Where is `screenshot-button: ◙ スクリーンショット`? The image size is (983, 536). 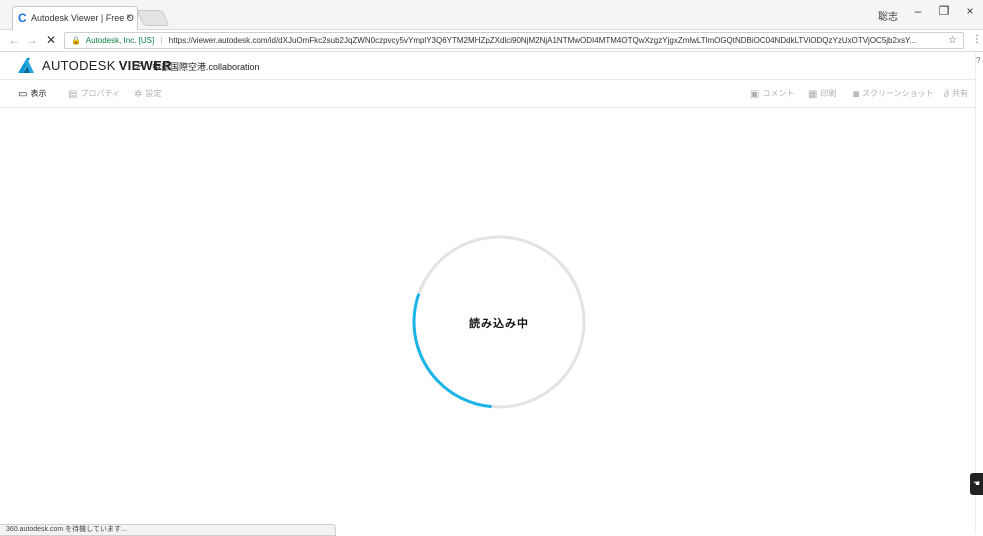 screenshot-button: ◙ スクリーンショット is located at coordinates (893, 94).